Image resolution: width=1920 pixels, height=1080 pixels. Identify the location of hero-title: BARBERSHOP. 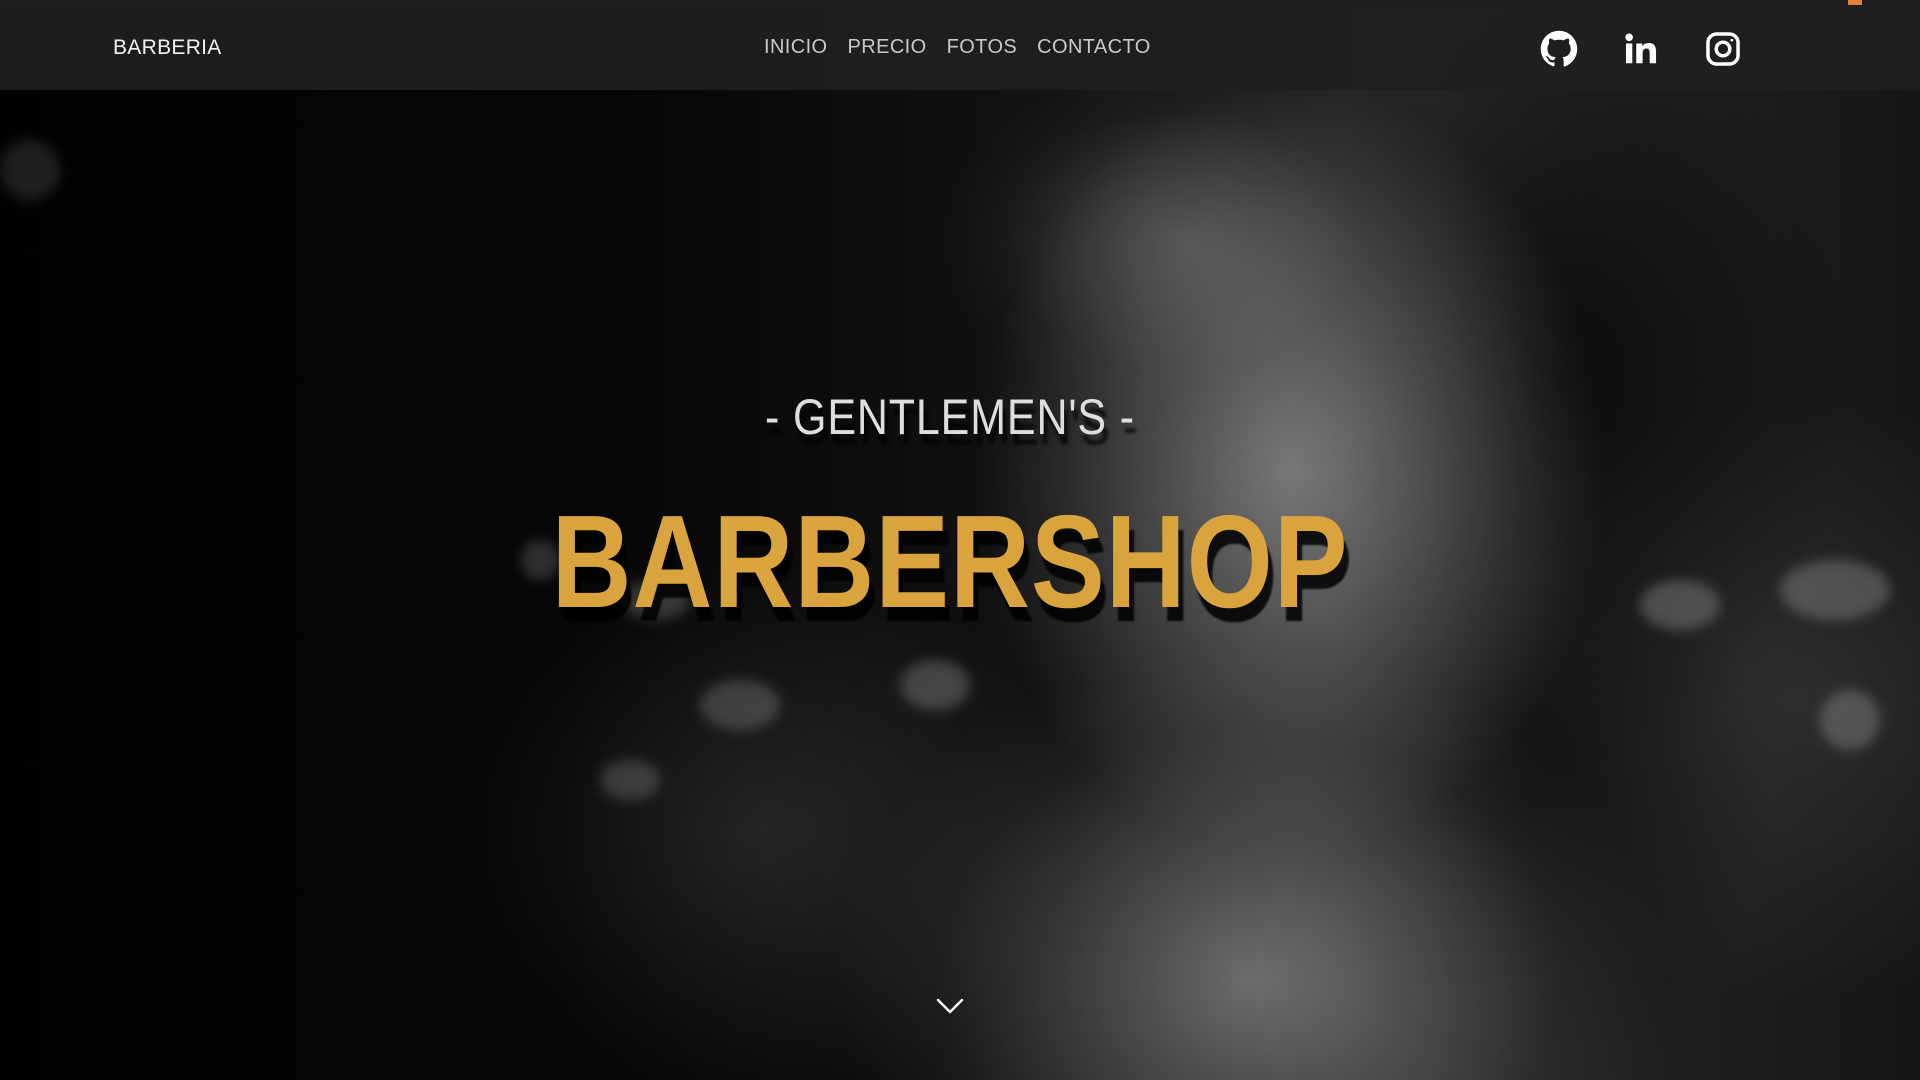
(950, 561).